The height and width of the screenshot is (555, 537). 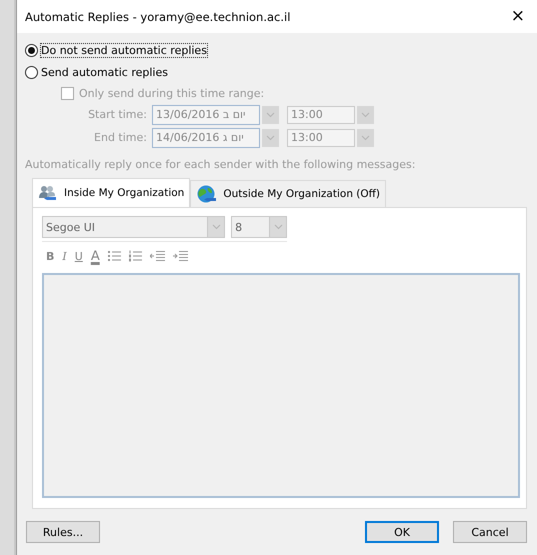 I want to click on tab: Inside My Organization, so click(x=111, y=192).